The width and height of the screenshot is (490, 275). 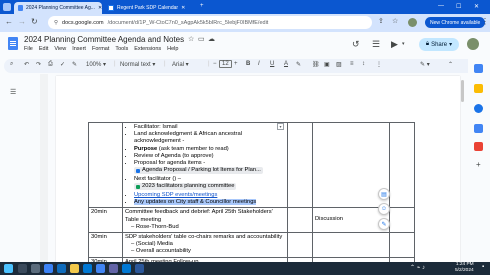 I want to click on share-button: 🔒︎ Share ▾, so click(x=439, y=44).